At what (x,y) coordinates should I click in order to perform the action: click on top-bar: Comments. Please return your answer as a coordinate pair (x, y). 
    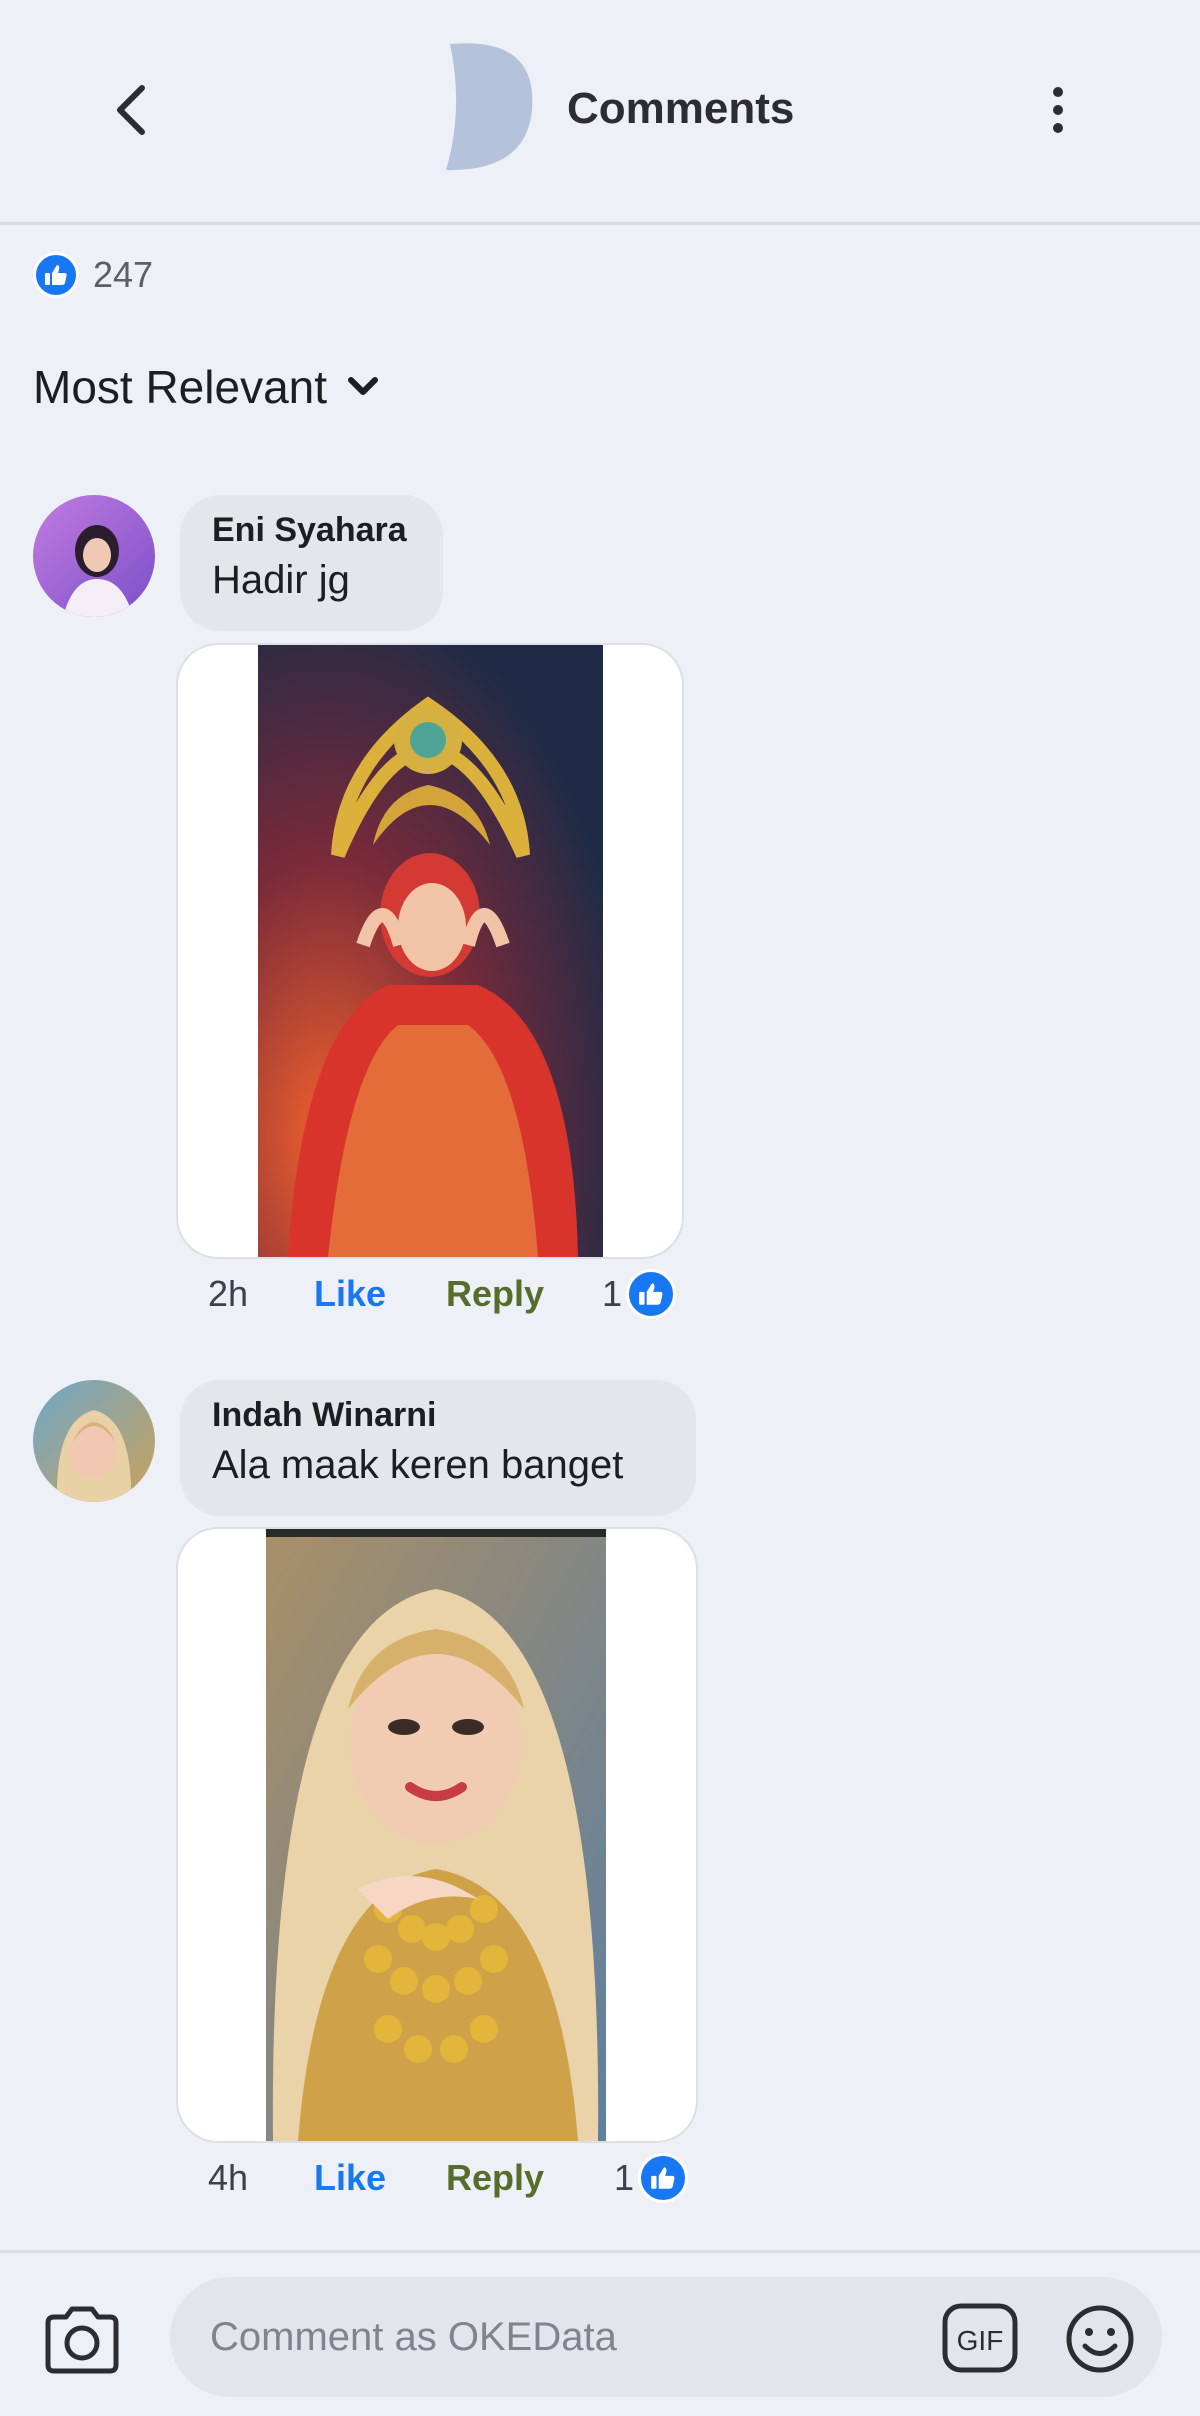
    Looking at the image, I should click on (600, 112).